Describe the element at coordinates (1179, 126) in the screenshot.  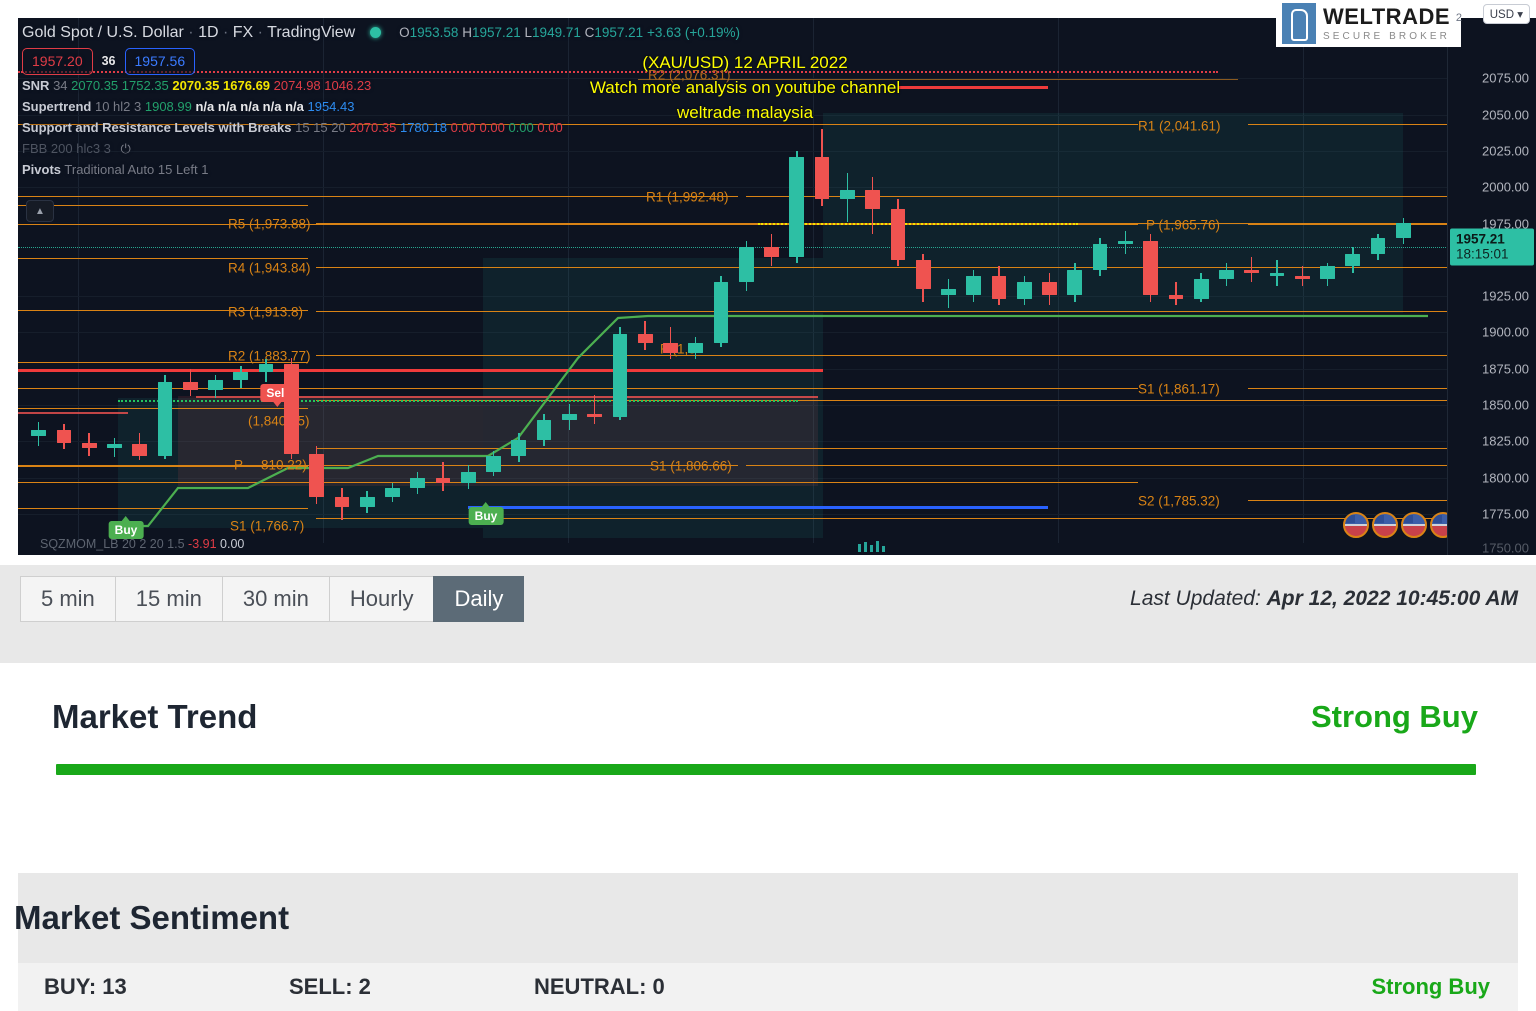
I see `pivot-label-r1-right: R1 (2,041.61)` at that location.